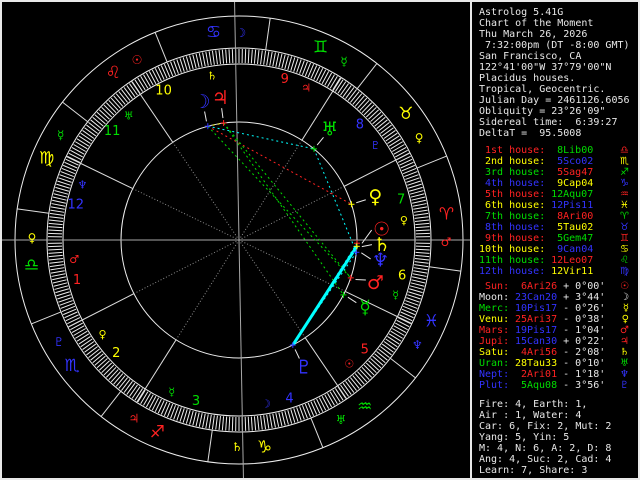 Image resolution: width=640 pixels, height=480 pixels. I want to click on house-label: 5th house:, so click(512, 194).